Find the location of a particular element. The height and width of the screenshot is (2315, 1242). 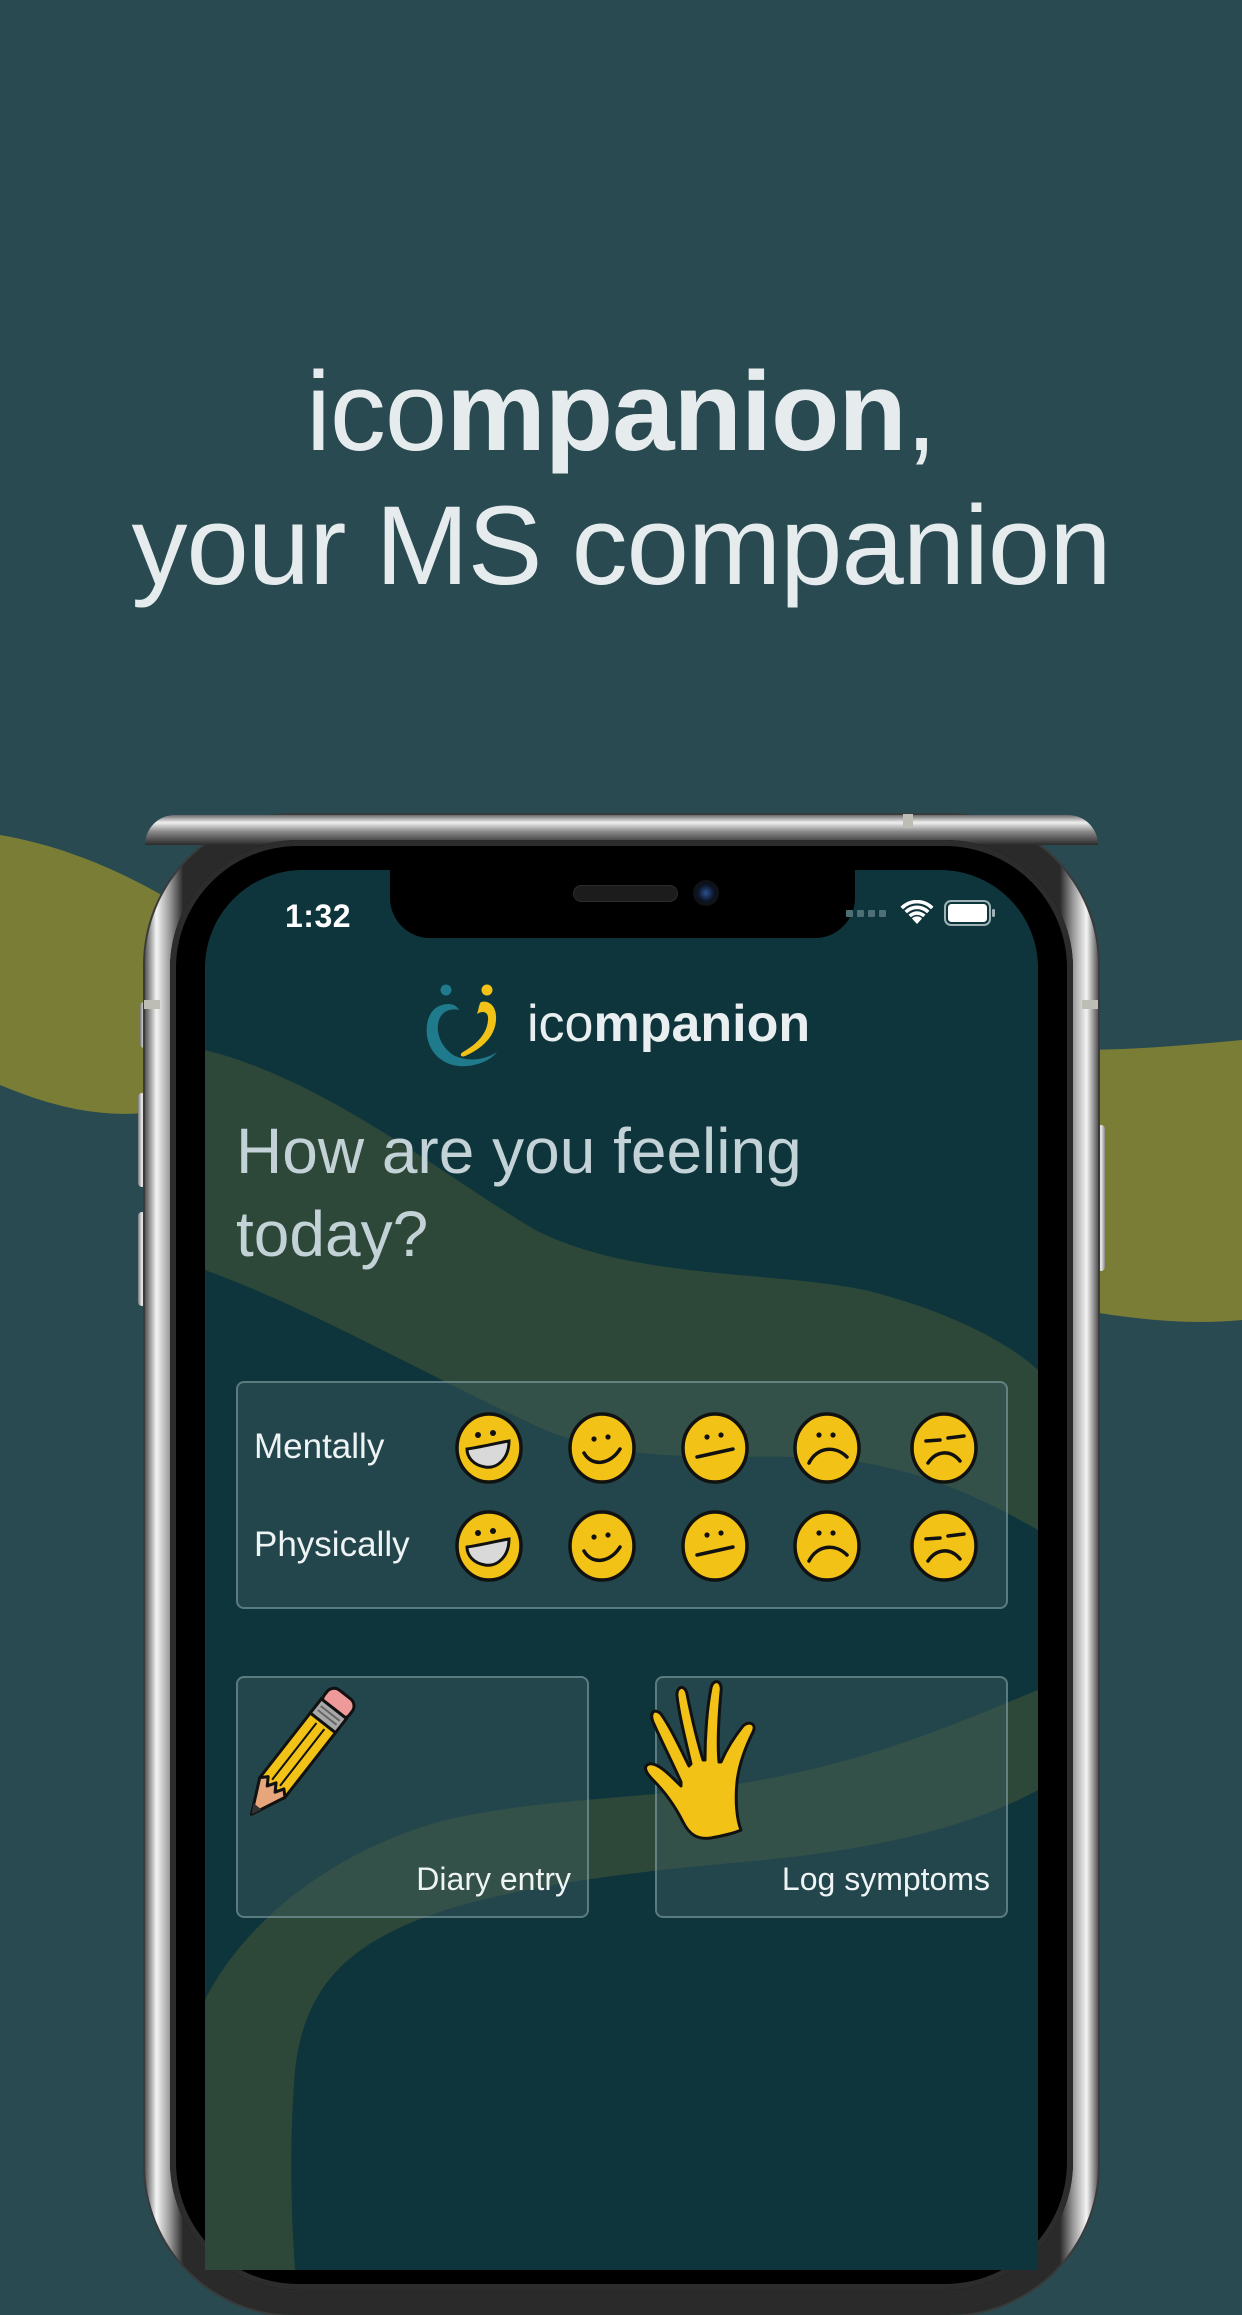

app-logo-text: icompanion is located at coordinates (669, 1024).